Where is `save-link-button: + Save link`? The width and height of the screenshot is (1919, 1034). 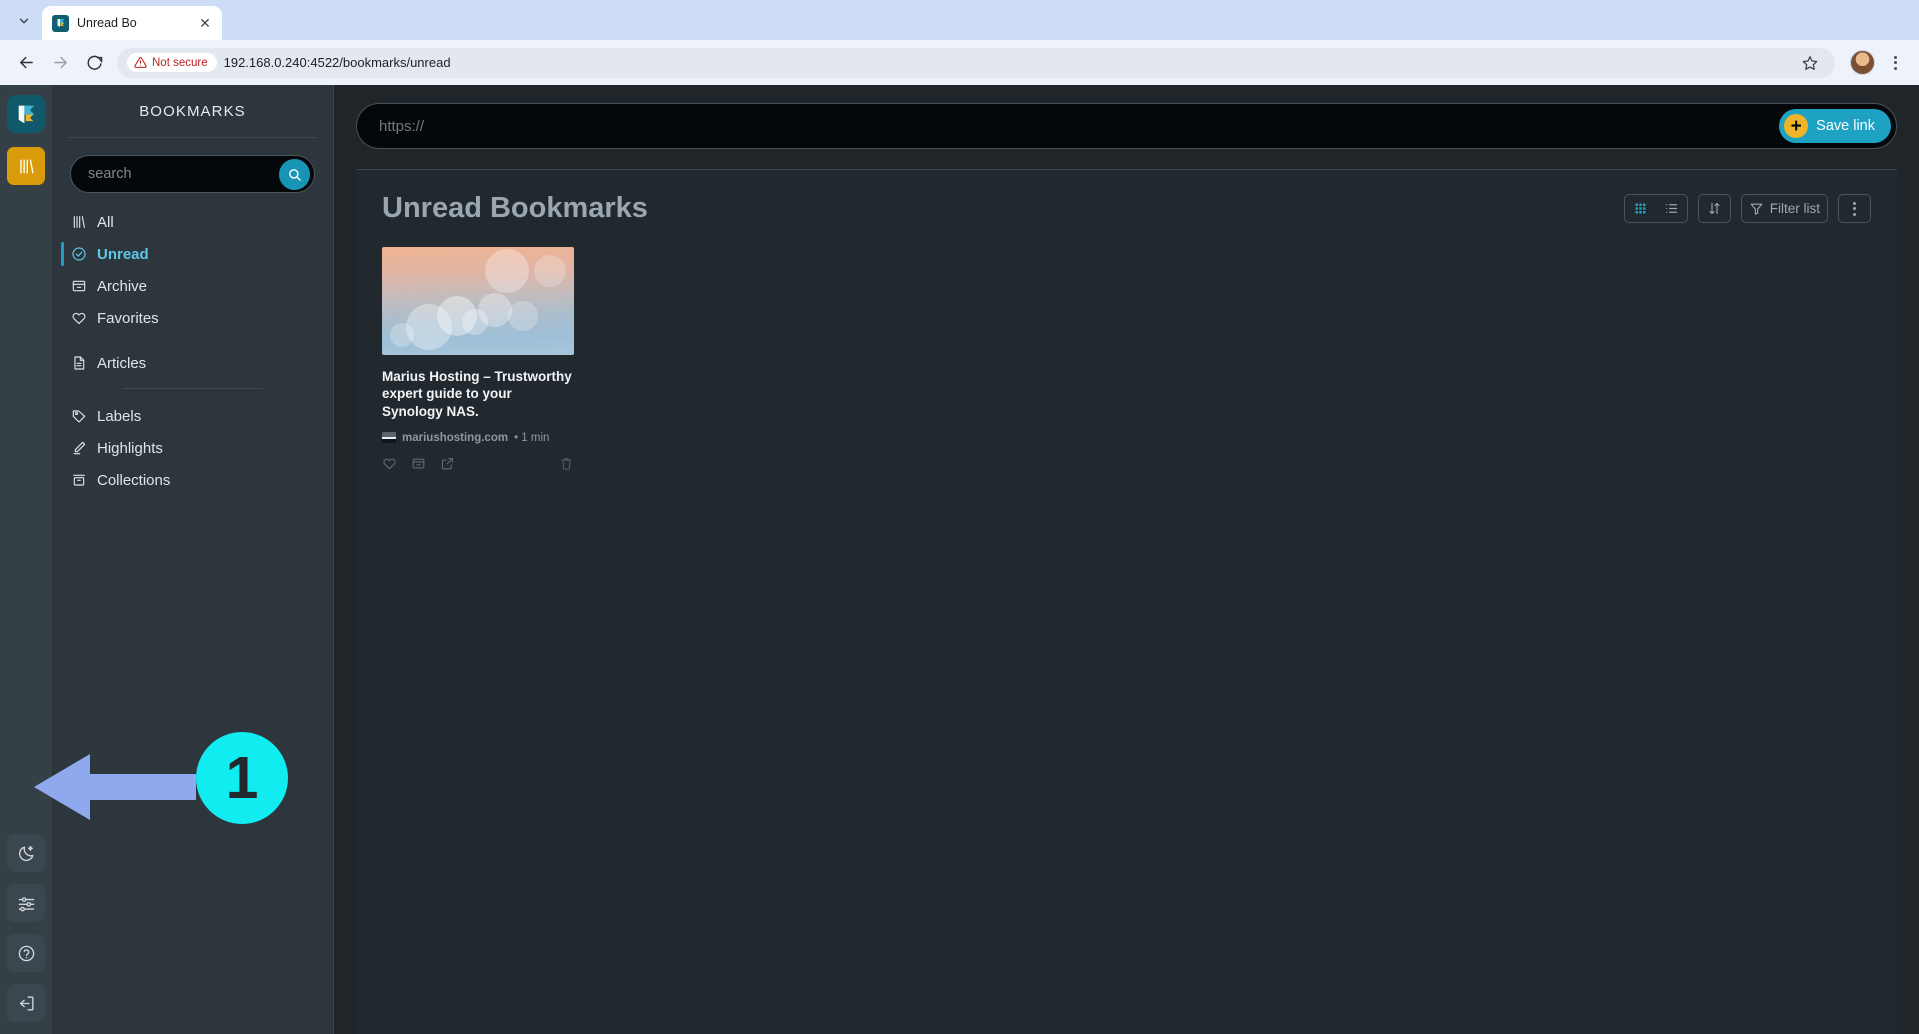 save-link-button: + Save link is located at coordinates (1835, 126).